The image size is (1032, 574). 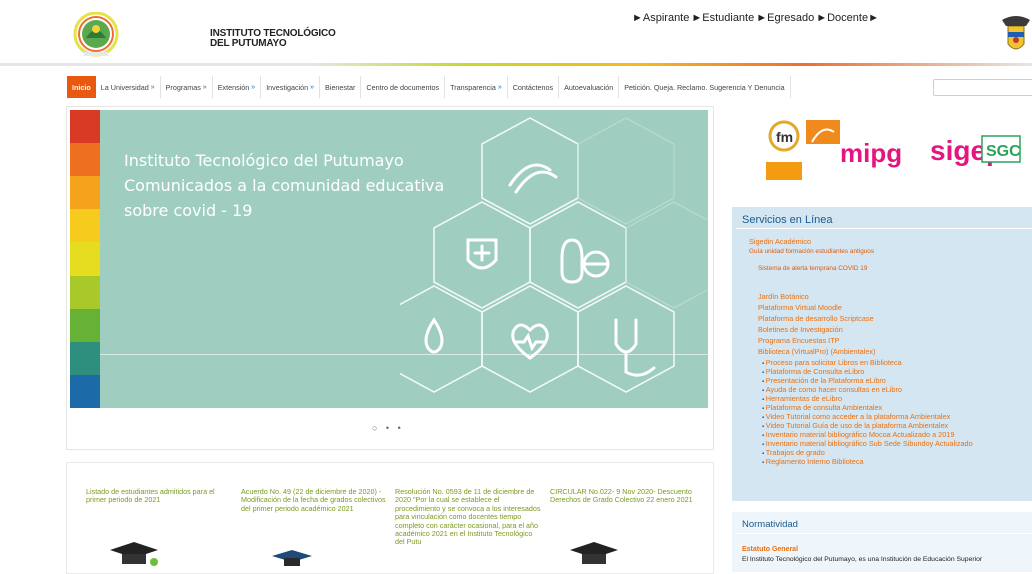 I want to click on nav-centro-documentos: Centro de documentos, so click(x=403, y=87).